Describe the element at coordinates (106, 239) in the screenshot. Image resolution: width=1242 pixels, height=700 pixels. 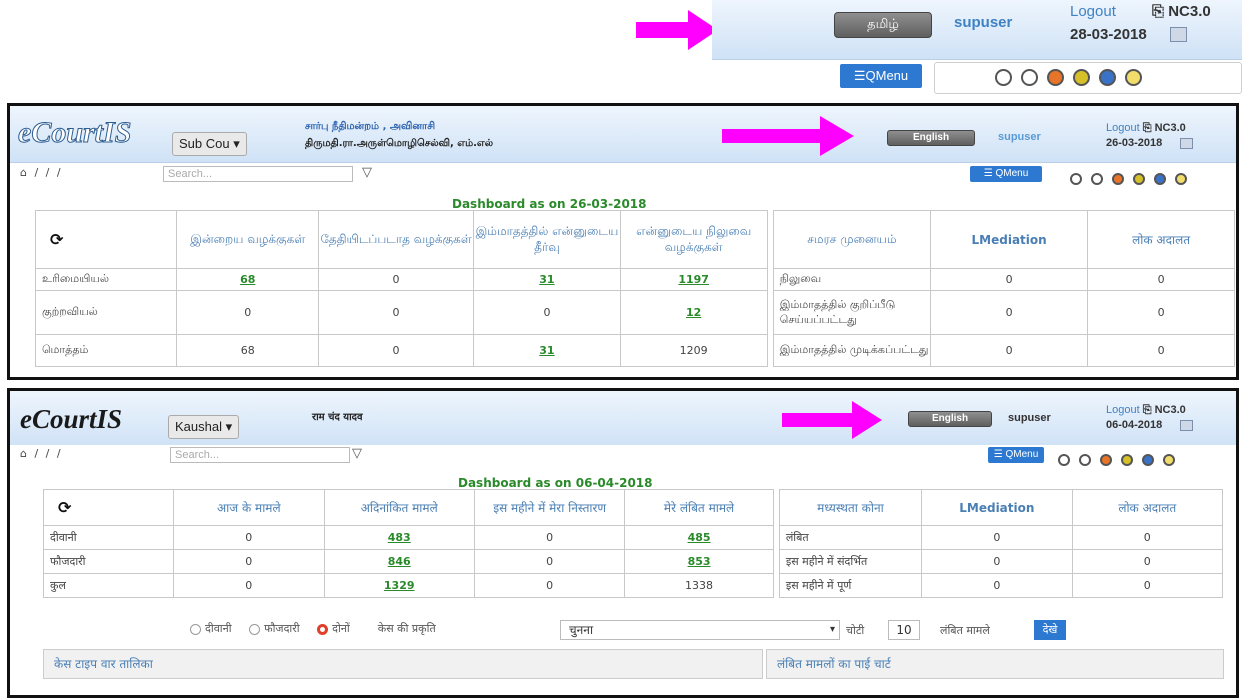
I see `refresh-cell: ⟳` at that location.